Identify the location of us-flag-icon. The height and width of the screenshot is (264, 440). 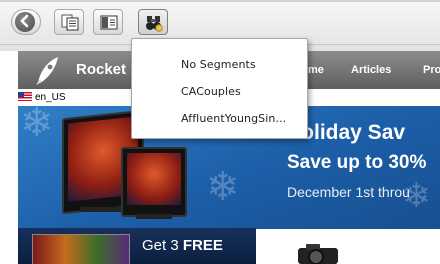
(25, 96).